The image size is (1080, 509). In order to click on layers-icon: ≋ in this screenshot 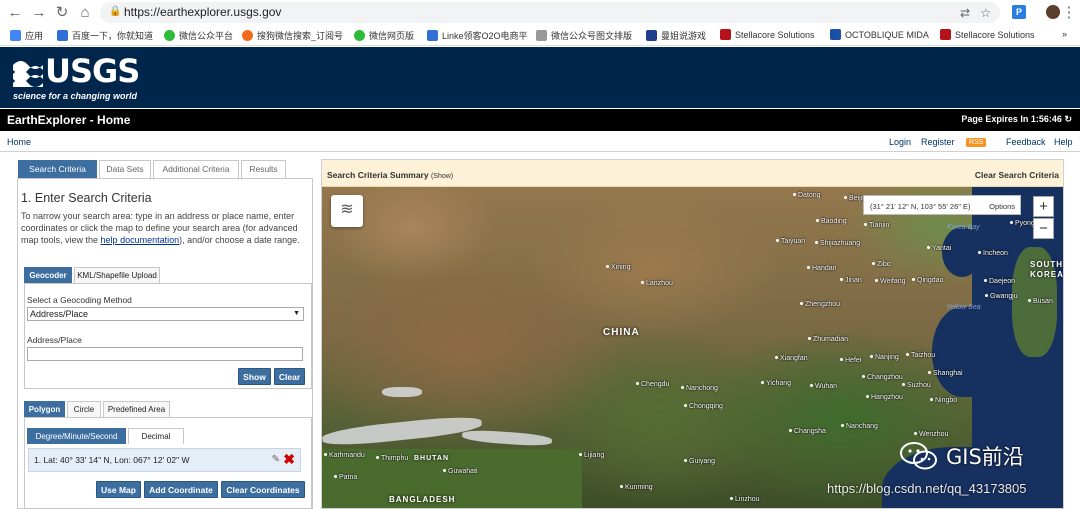, I will do `click(347, 211)`.